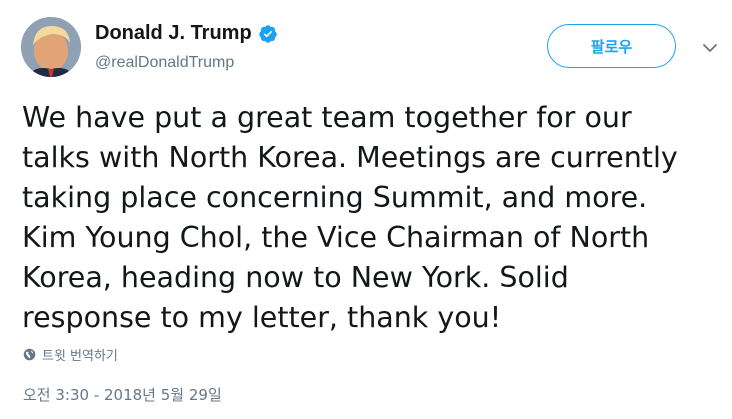 The height and width of the screenshot is (419, 732). I want to click on chevron-down-icon, so click(710, 48).